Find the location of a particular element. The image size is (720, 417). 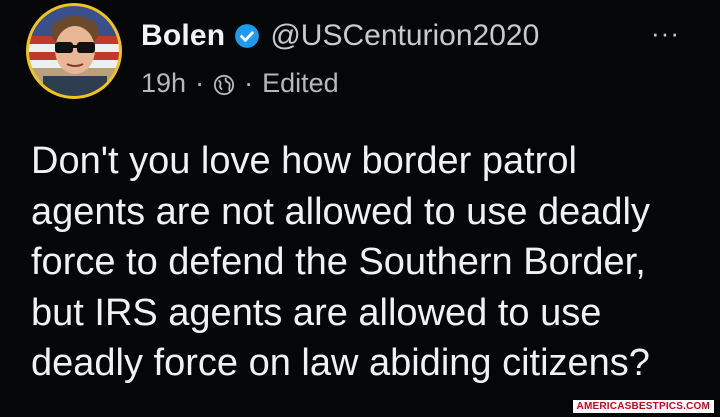

more-options-icon: ··· is located at coordinates (665, 33).